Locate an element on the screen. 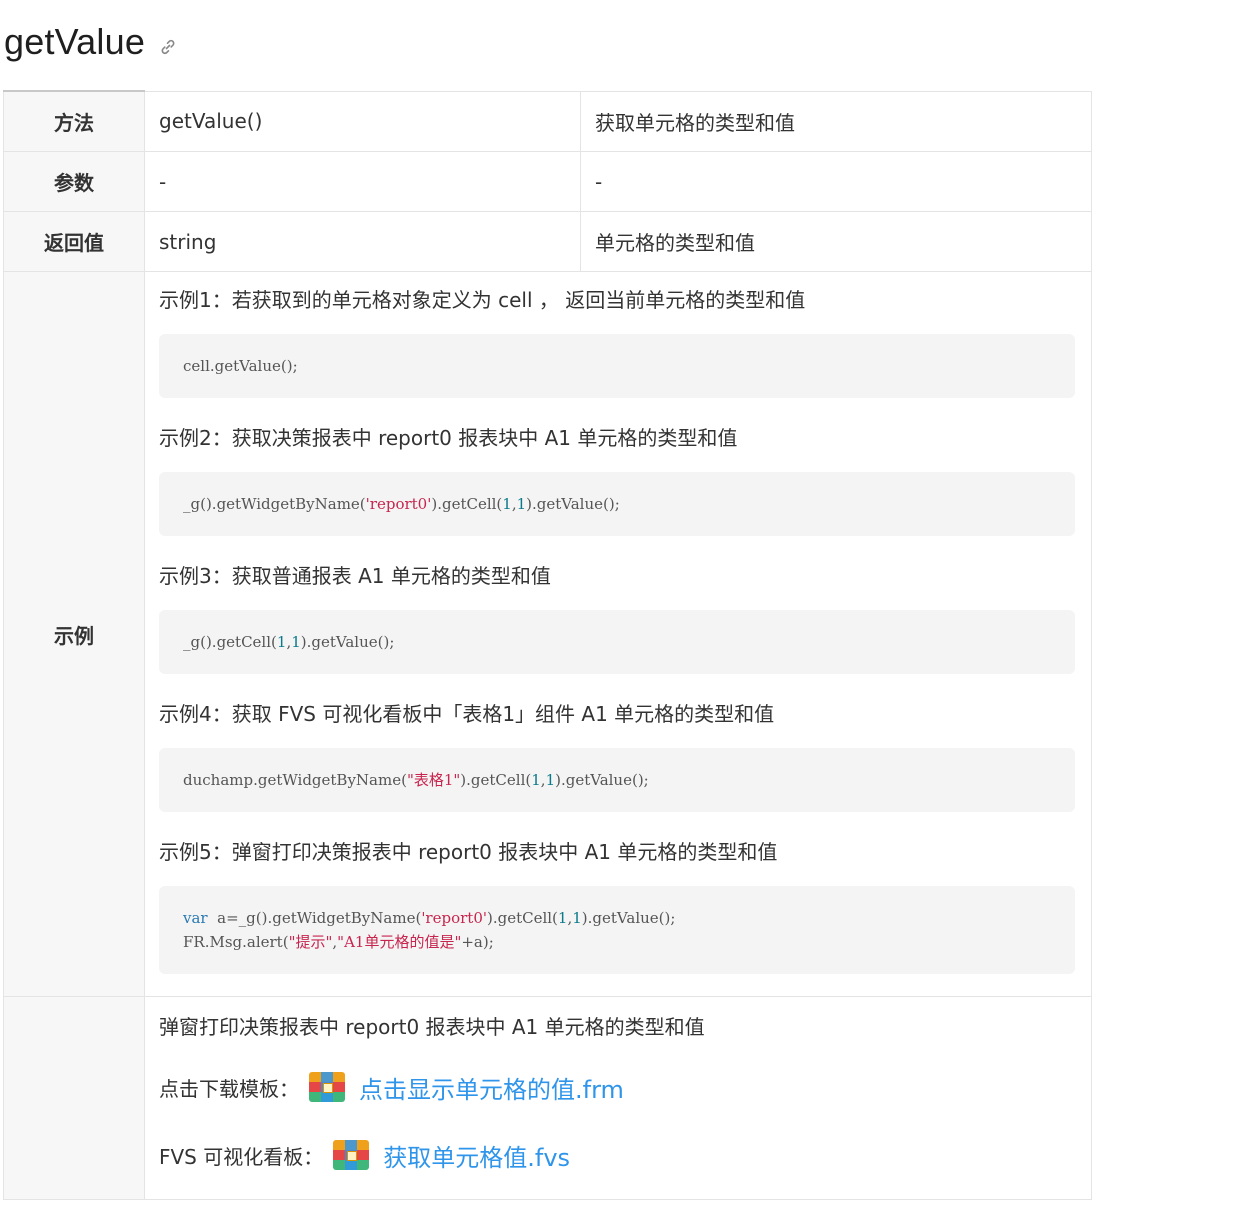 The height and width of the screenshot is (1221, 1233). code-token: a=_g().getWidgetByName( is located at coordinates (314, 918).